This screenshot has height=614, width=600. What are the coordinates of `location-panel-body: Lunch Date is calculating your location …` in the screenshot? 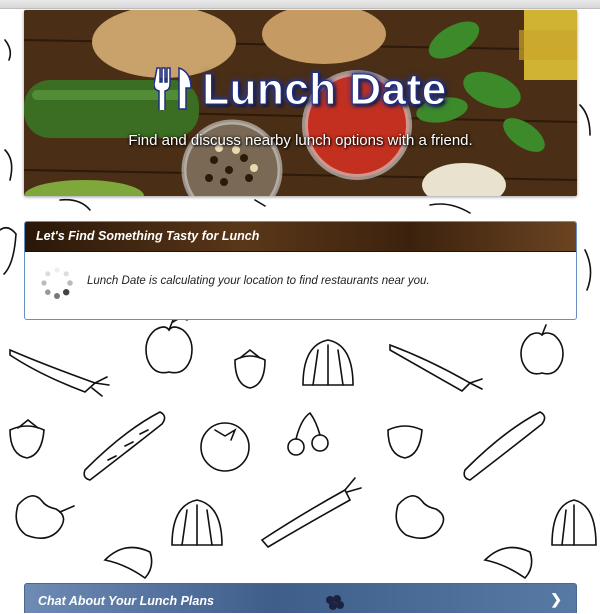 It's located at (300, 285).